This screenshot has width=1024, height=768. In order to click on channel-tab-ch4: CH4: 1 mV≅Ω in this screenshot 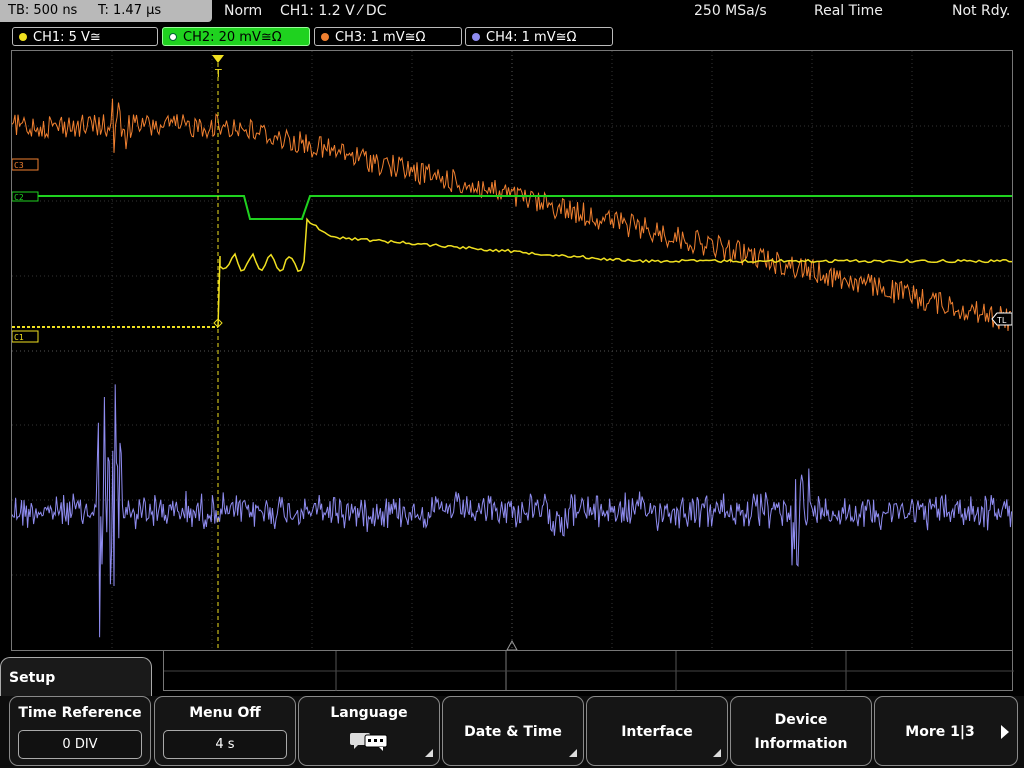, I will do `click(539, 36)`.